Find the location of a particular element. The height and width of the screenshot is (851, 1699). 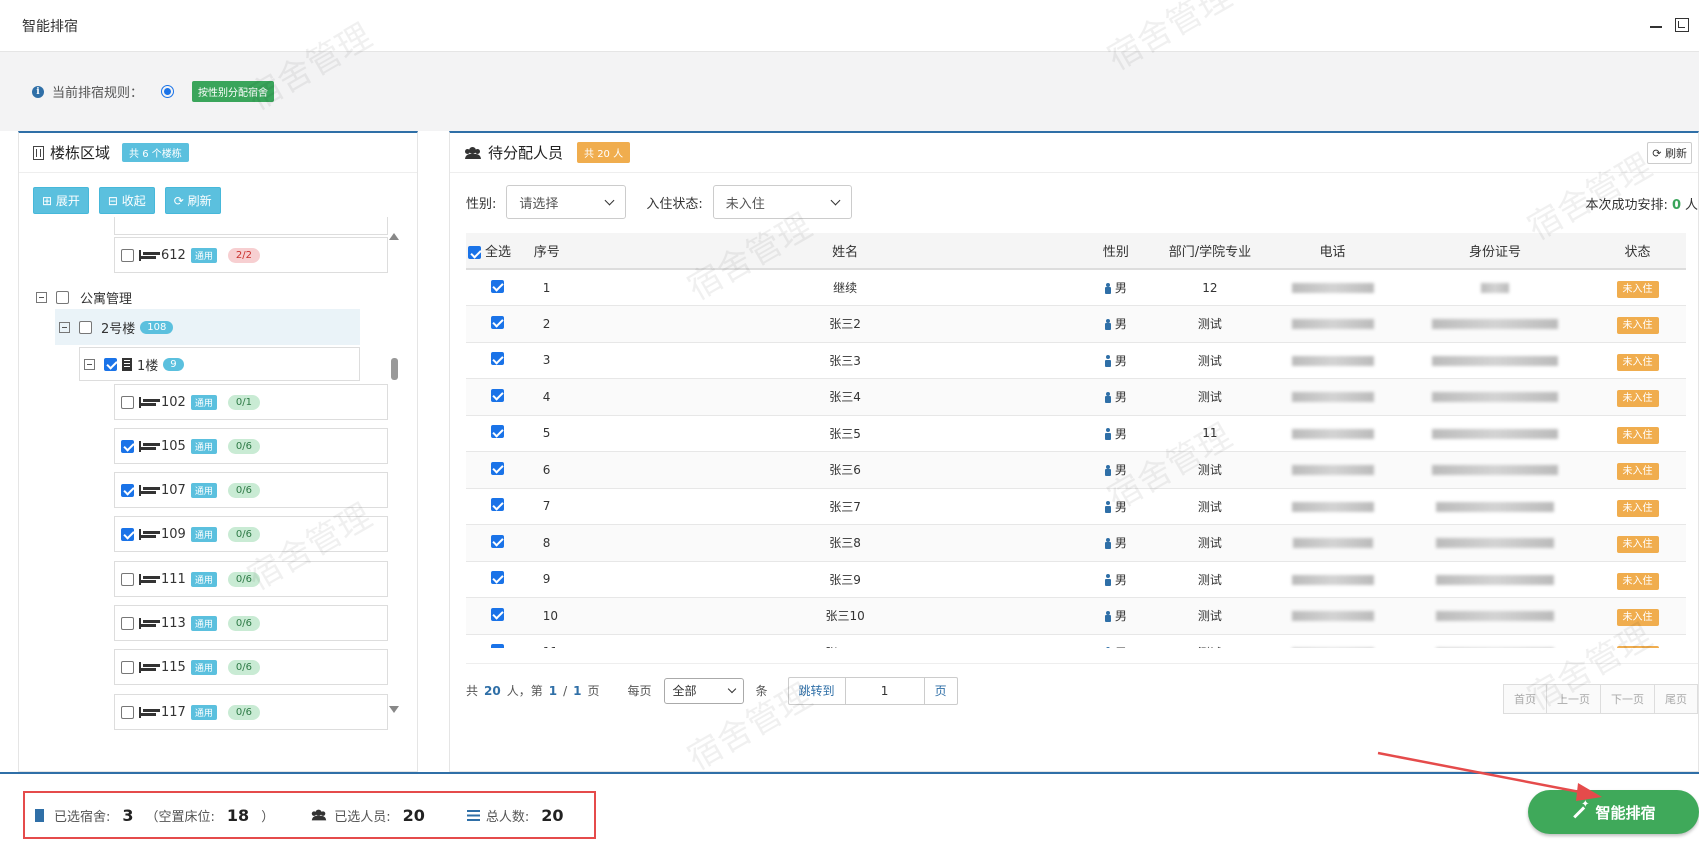

row-dept: 12 is located at coordinates (1210, 287).